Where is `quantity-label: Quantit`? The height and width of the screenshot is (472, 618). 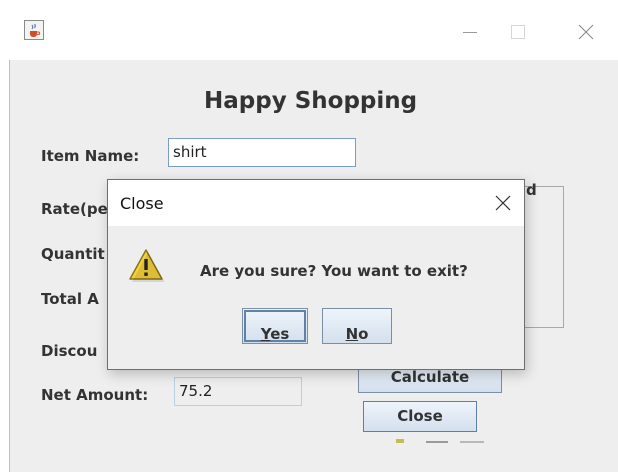 quantity-label: Quantit is located at coordinates (73, 254).